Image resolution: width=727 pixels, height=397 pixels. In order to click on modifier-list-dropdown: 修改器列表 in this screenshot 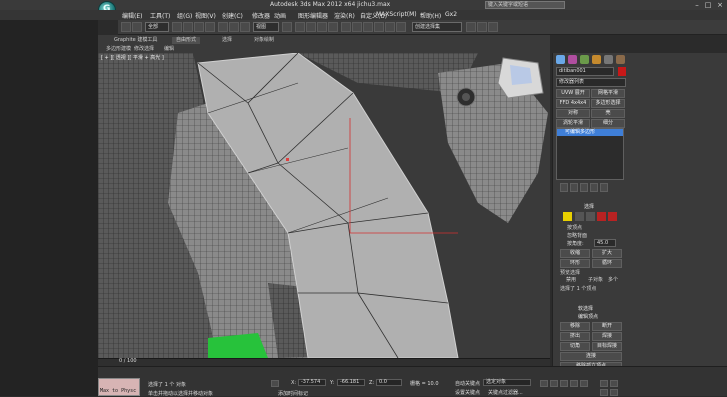, I will do `click(591, 82)`.